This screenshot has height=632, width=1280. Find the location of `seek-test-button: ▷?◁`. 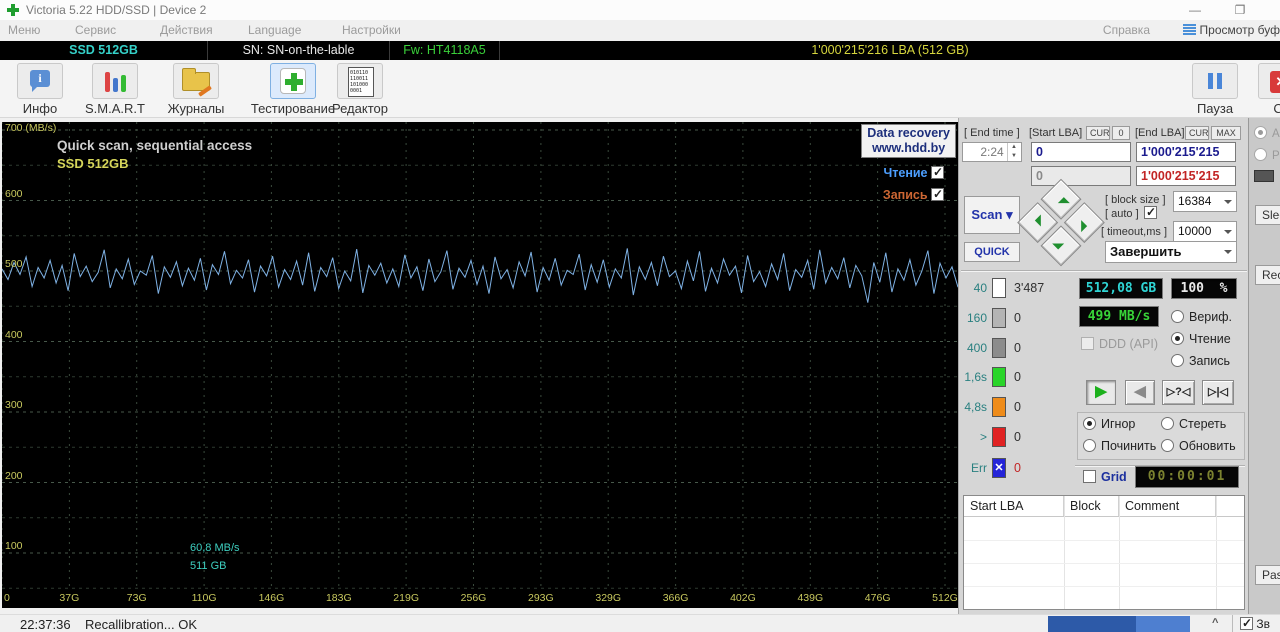

seek-test-button: ▷?◁ is located at coordinates (1178, 392).